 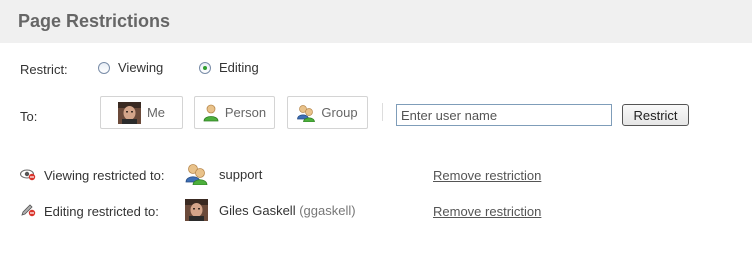 I want to click on person-button-label: Person, so click(x=245, y=112).